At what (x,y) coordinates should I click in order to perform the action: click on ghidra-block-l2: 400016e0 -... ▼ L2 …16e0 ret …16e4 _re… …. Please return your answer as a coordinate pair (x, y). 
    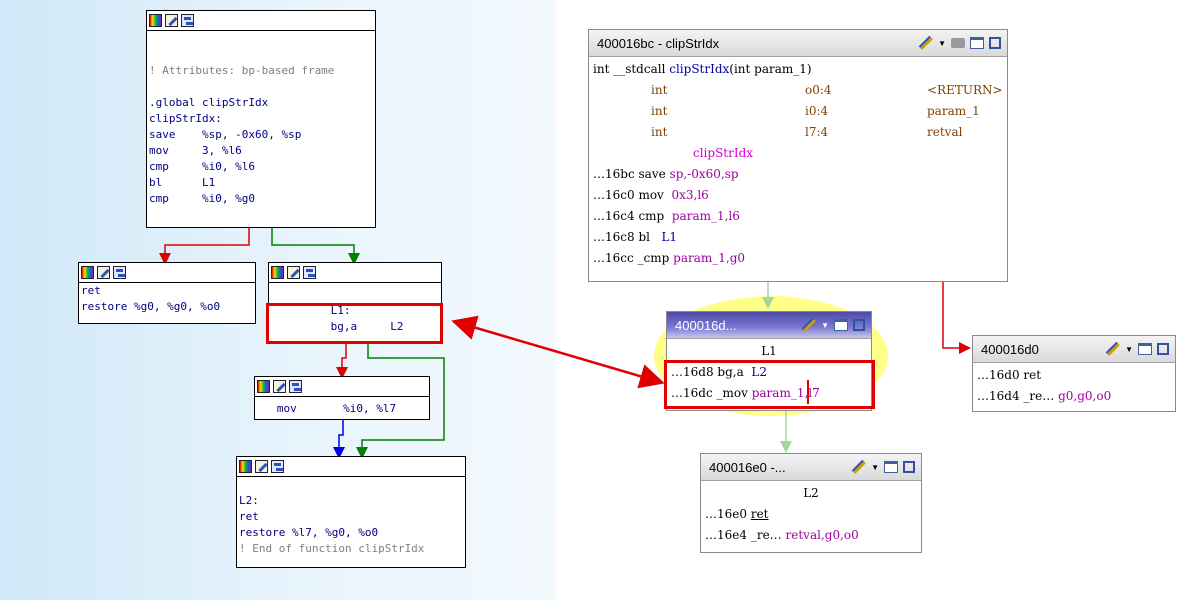
    Looking at the image, I should click on (811, 503).